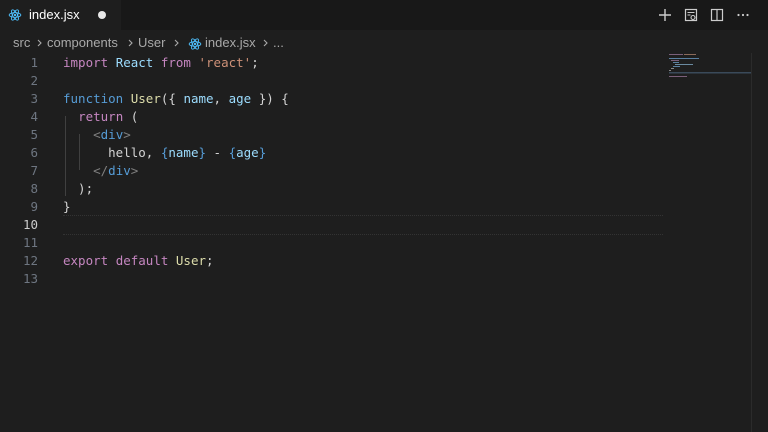 This screenshot has height=432, width=768. Describe the element at coordinates (34, 206) in the screenshot. I see `line-number: 9` at that location.